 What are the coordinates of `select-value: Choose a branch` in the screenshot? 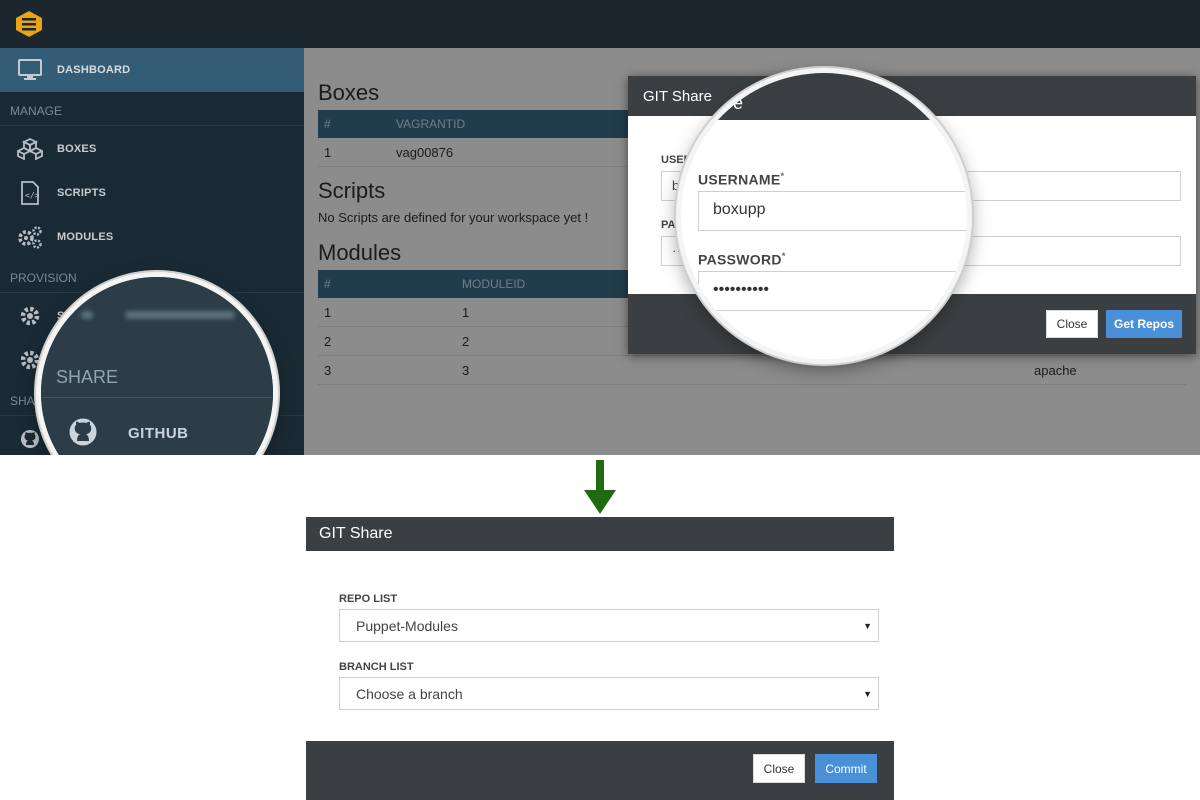 It's located at (409, 693).